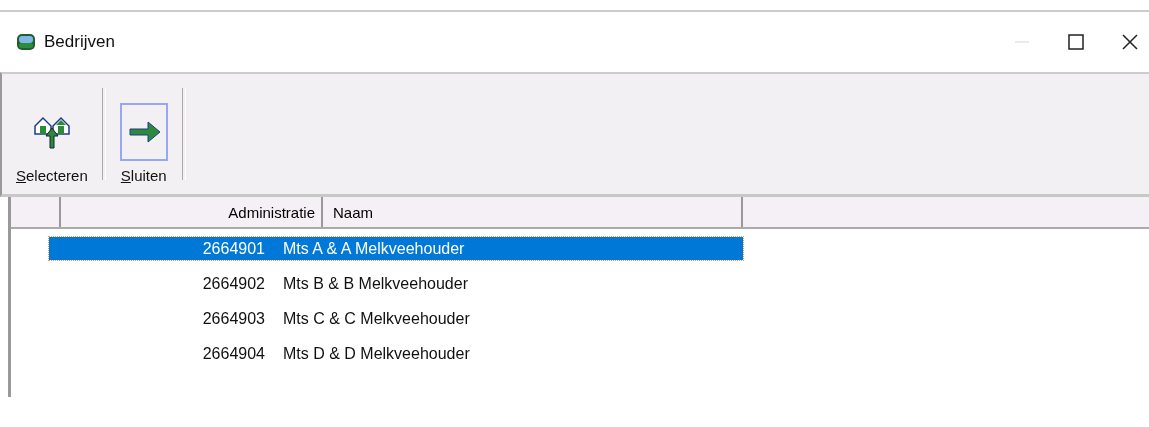  Describe the element at coordinates (192, 212) in the screenshot. I see `column-header: Administratie` at that location.